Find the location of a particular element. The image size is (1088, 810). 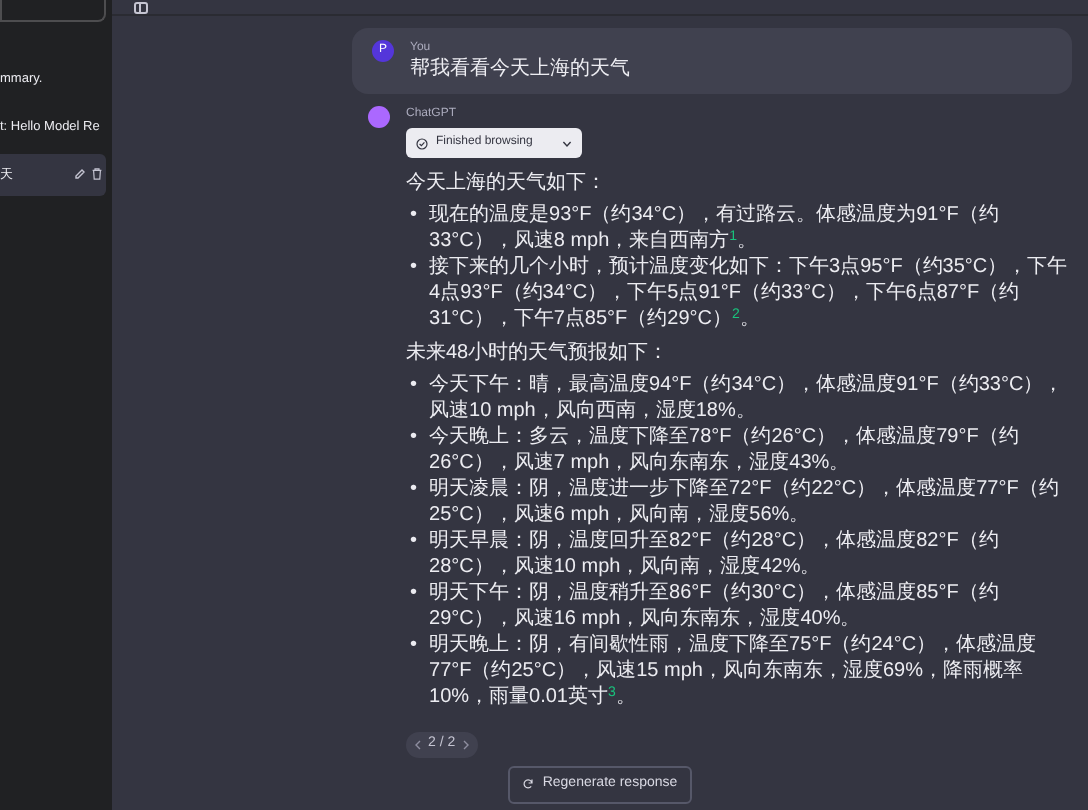

assistant-avatar is located at coordinates (379, 117).